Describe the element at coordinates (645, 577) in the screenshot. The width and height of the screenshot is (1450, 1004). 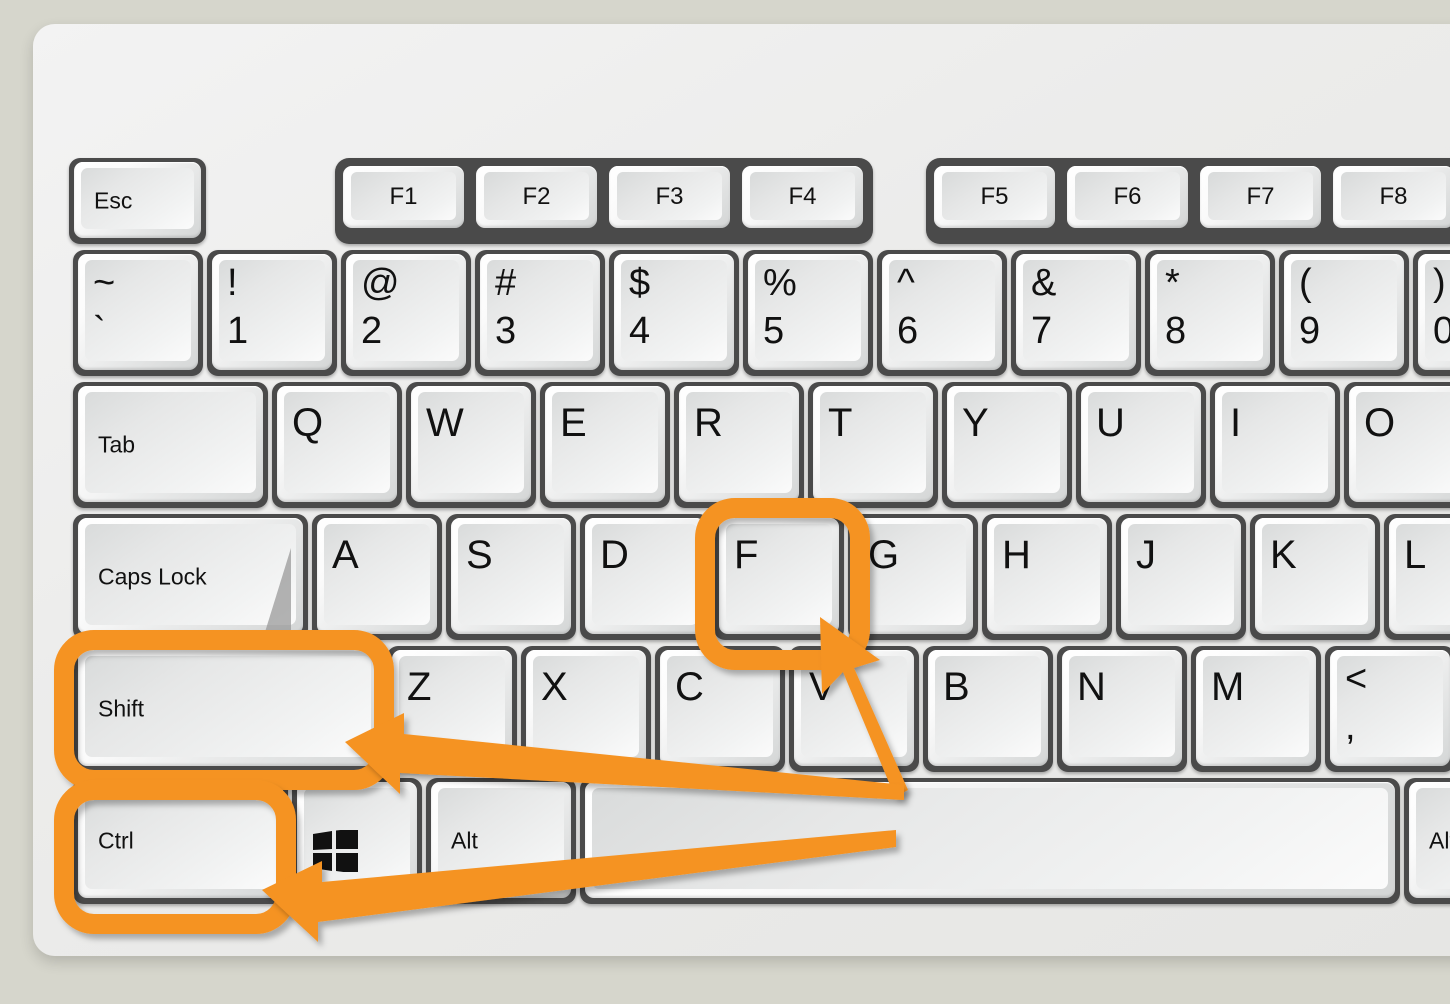
I see `key-d: D` at that location.